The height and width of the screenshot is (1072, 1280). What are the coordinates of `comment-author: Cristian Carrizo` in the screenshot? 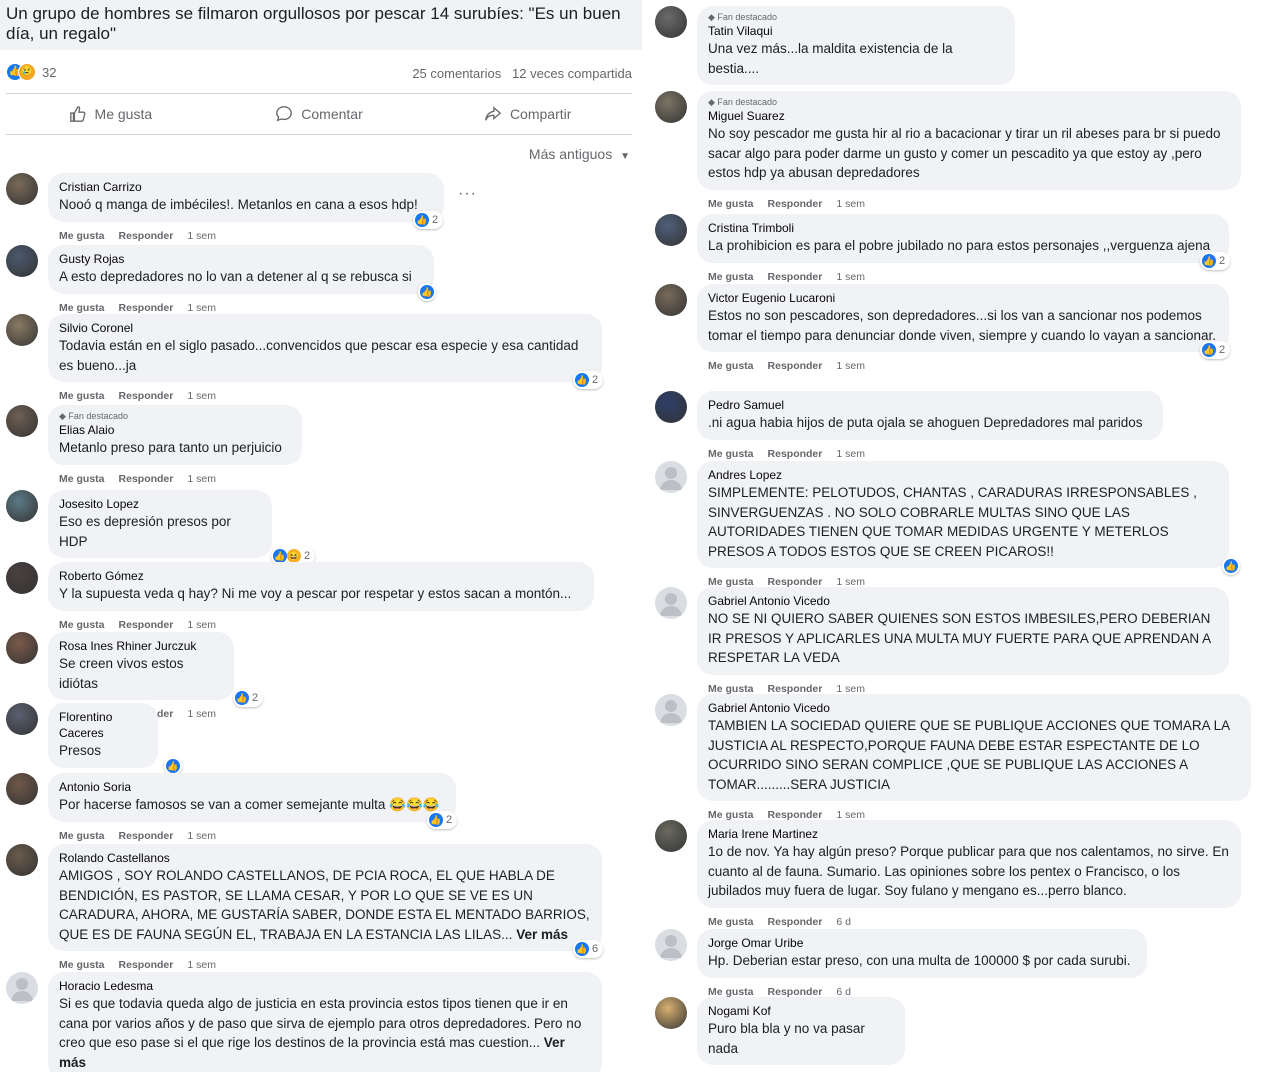 It's located at (246, 187).